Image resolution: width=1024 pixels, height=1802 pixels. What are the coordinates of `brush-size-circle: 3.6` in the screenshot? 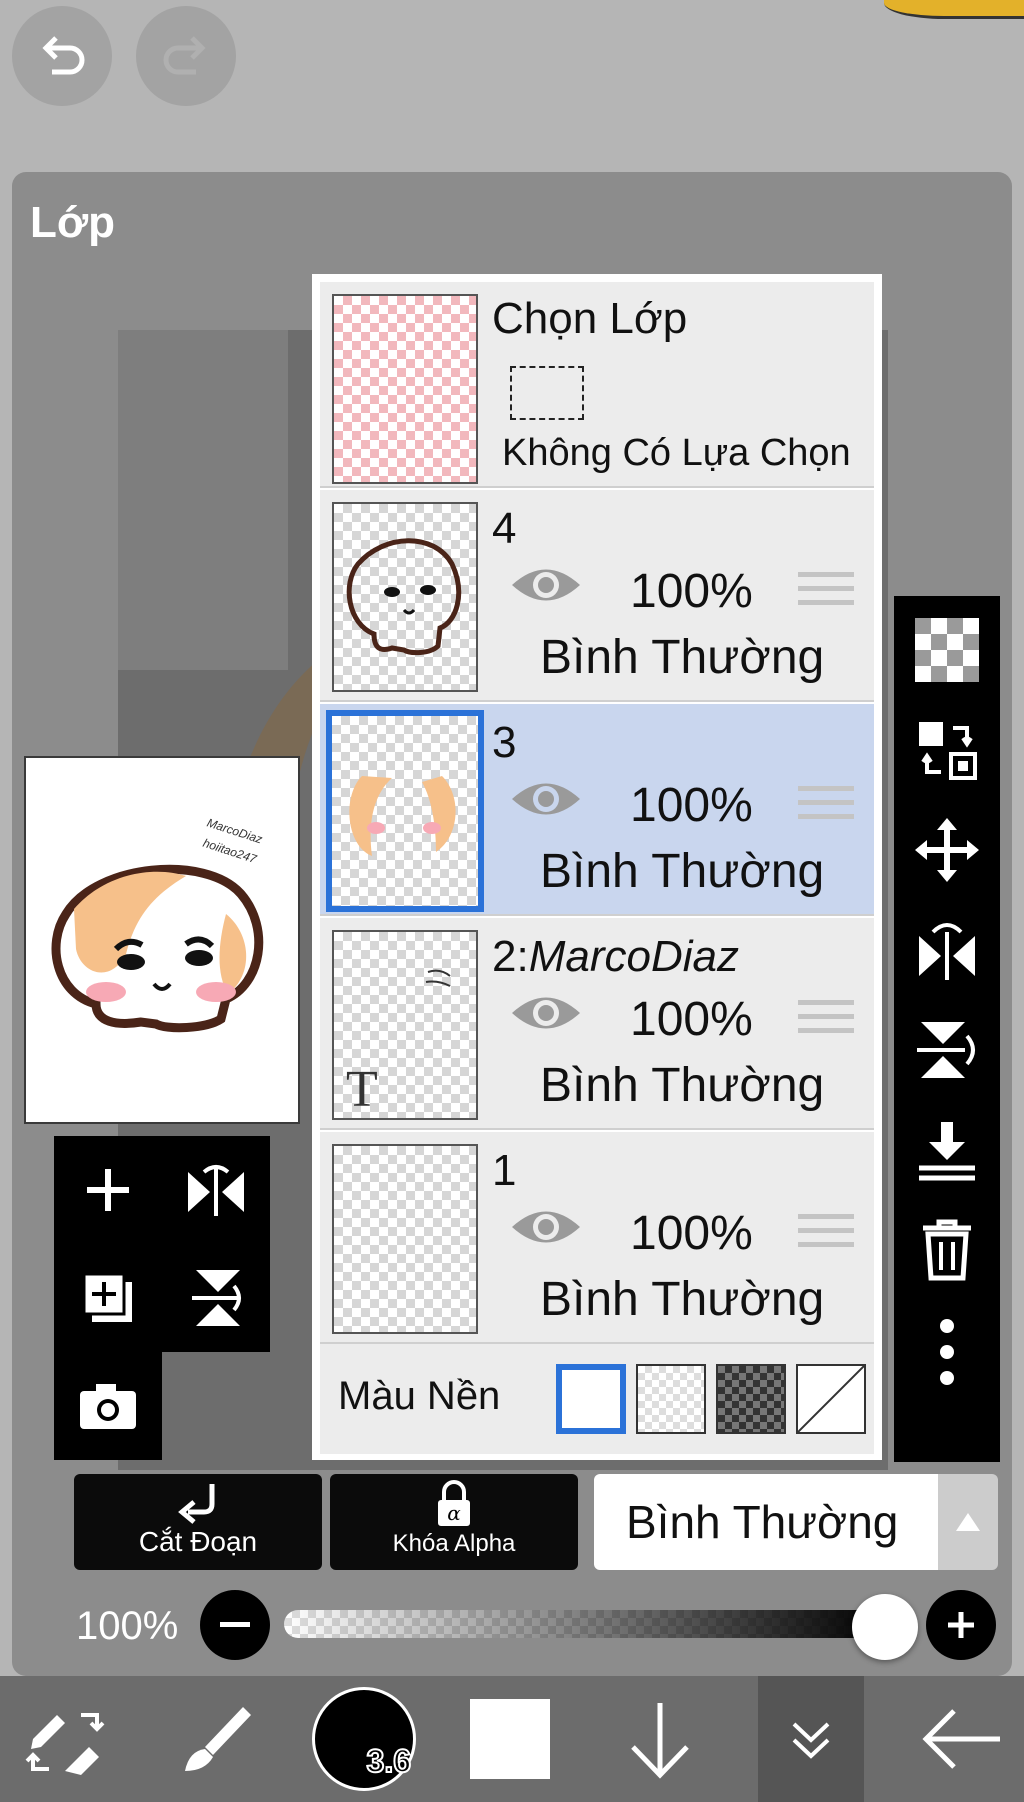 It's located at (364, 1739).